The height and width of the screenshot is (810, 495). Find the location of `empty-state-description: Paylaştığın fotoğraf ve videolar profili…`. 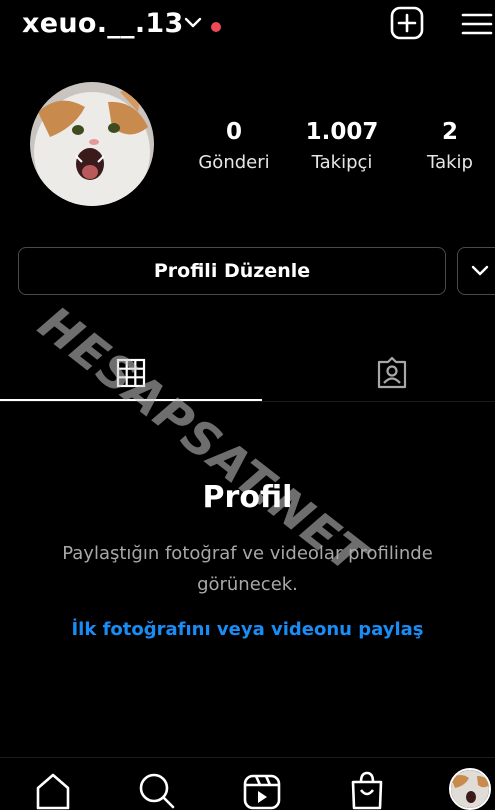

empty-state-description: Paylaştığın fotoğraf ve videolar profili… is located at coordinates (247, 569).